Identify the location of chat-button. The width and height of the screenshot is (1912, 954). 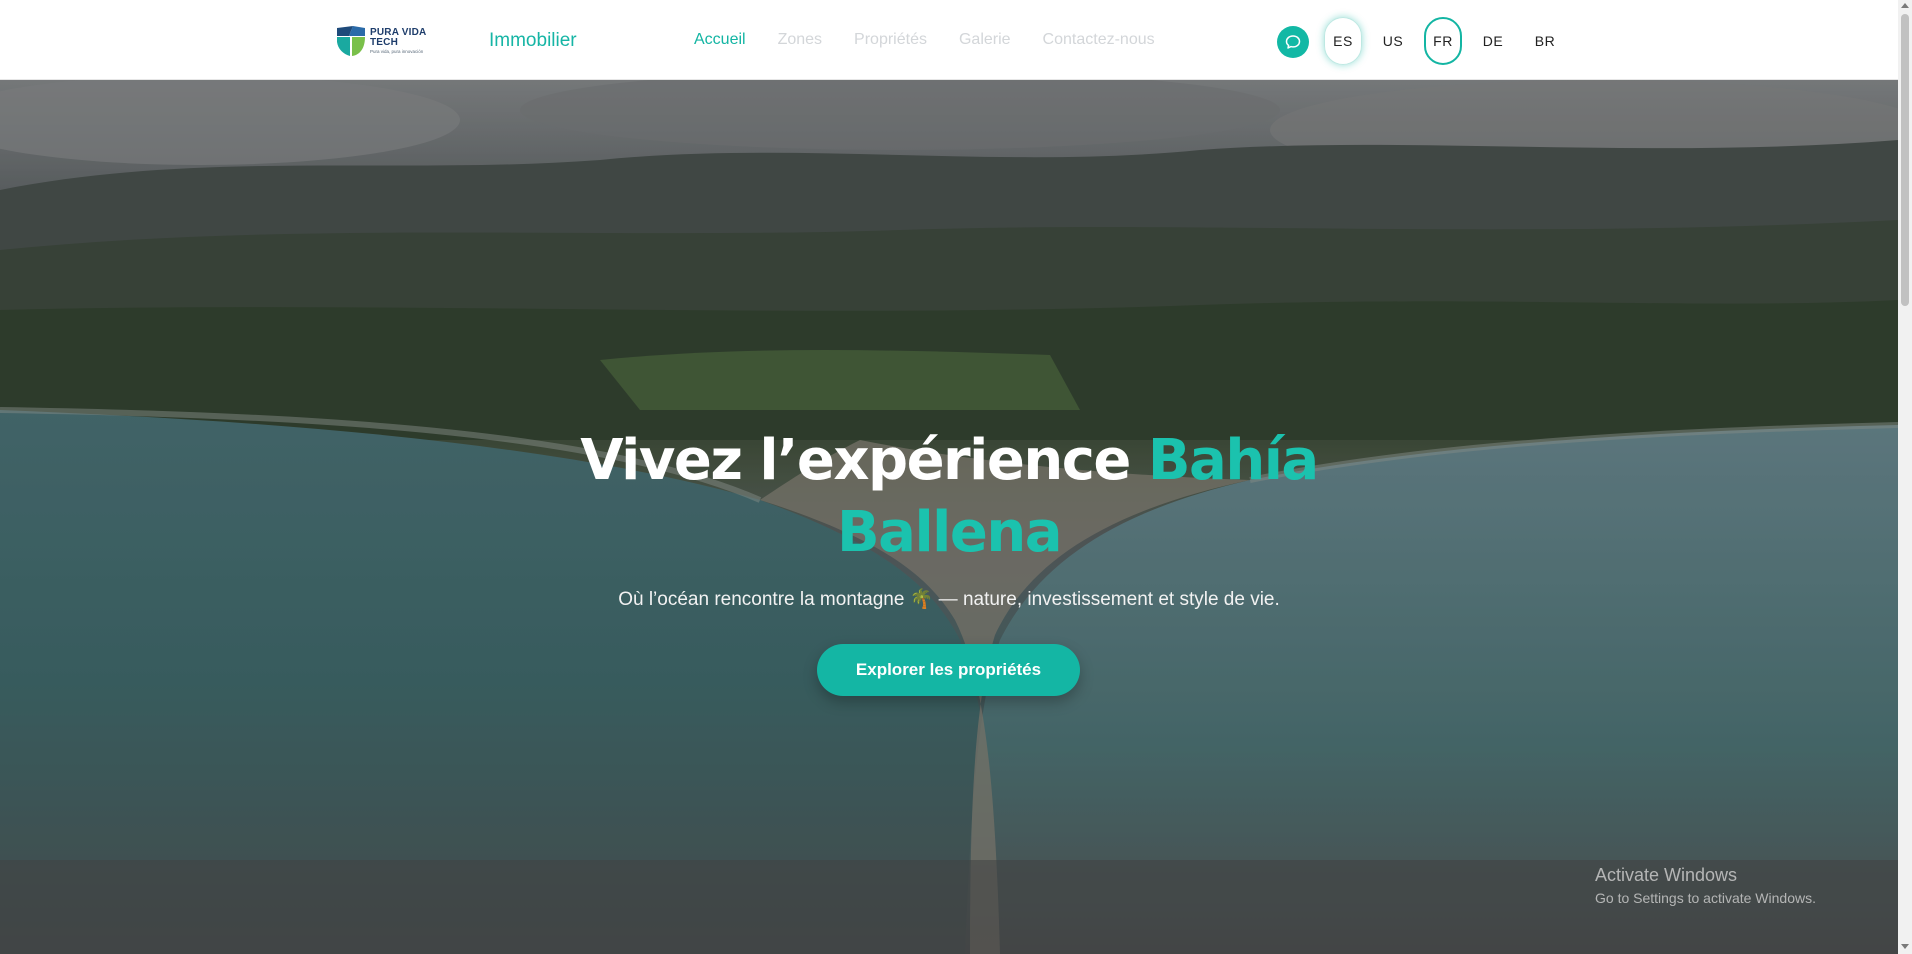
(1293, 42).